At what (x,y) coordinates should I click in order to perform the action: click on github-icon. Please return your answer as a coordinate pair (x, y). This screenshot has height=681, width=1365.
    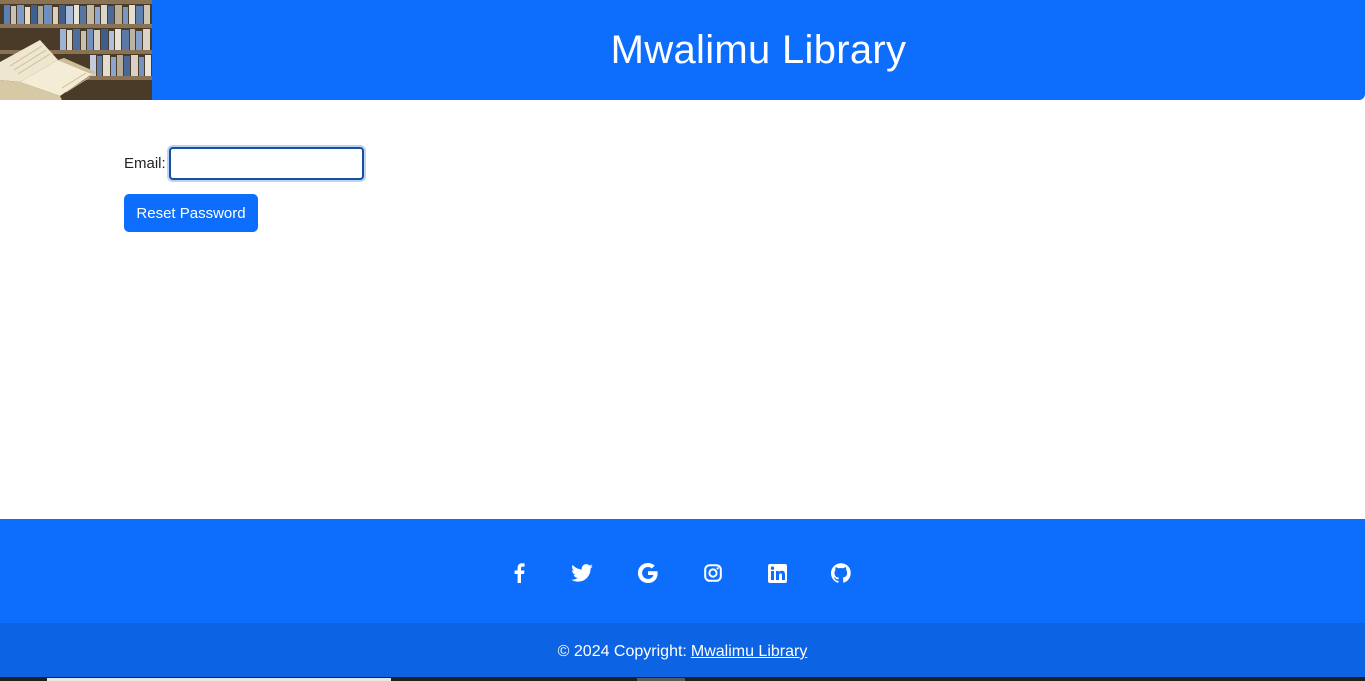
    Looking at the image, I should click on (841, 573).